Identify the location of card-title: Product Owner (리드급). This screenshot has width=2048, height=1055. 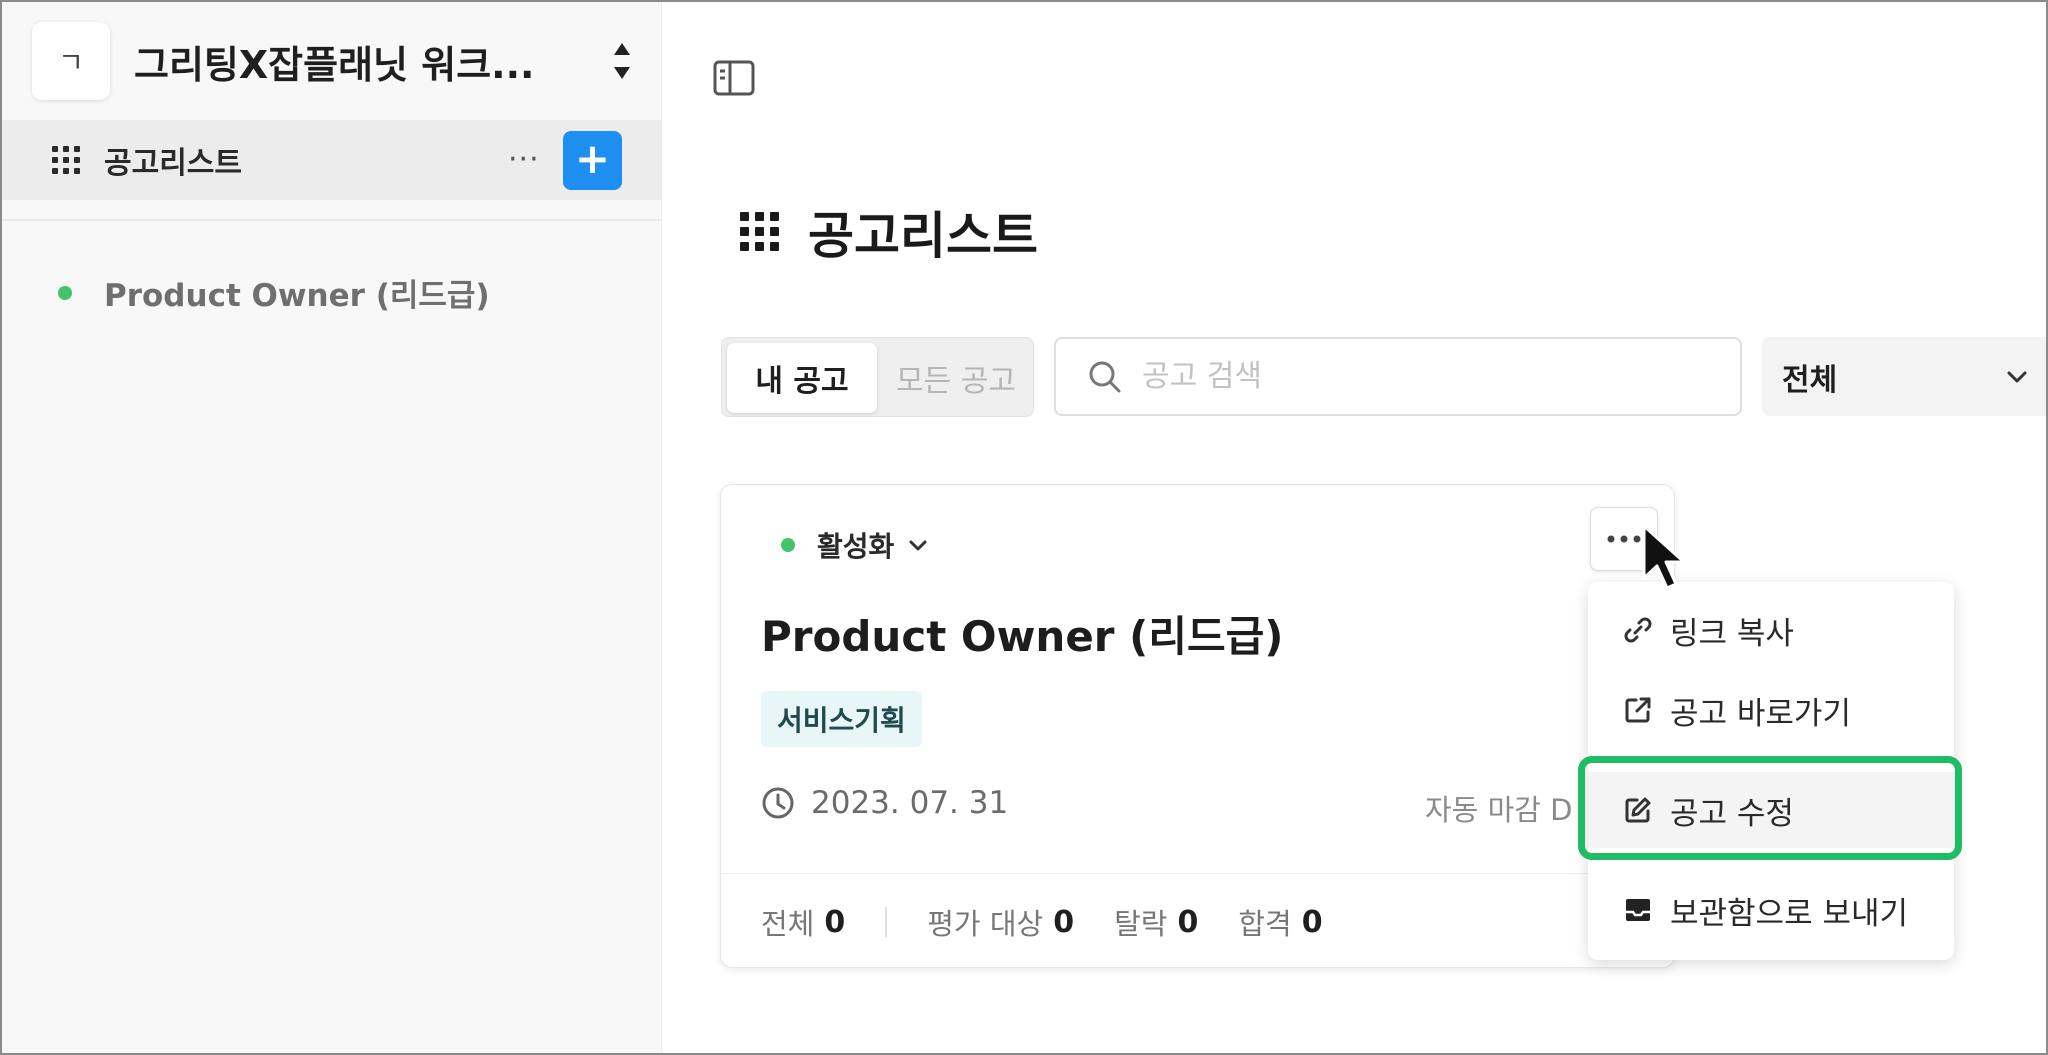
(1022, 633).